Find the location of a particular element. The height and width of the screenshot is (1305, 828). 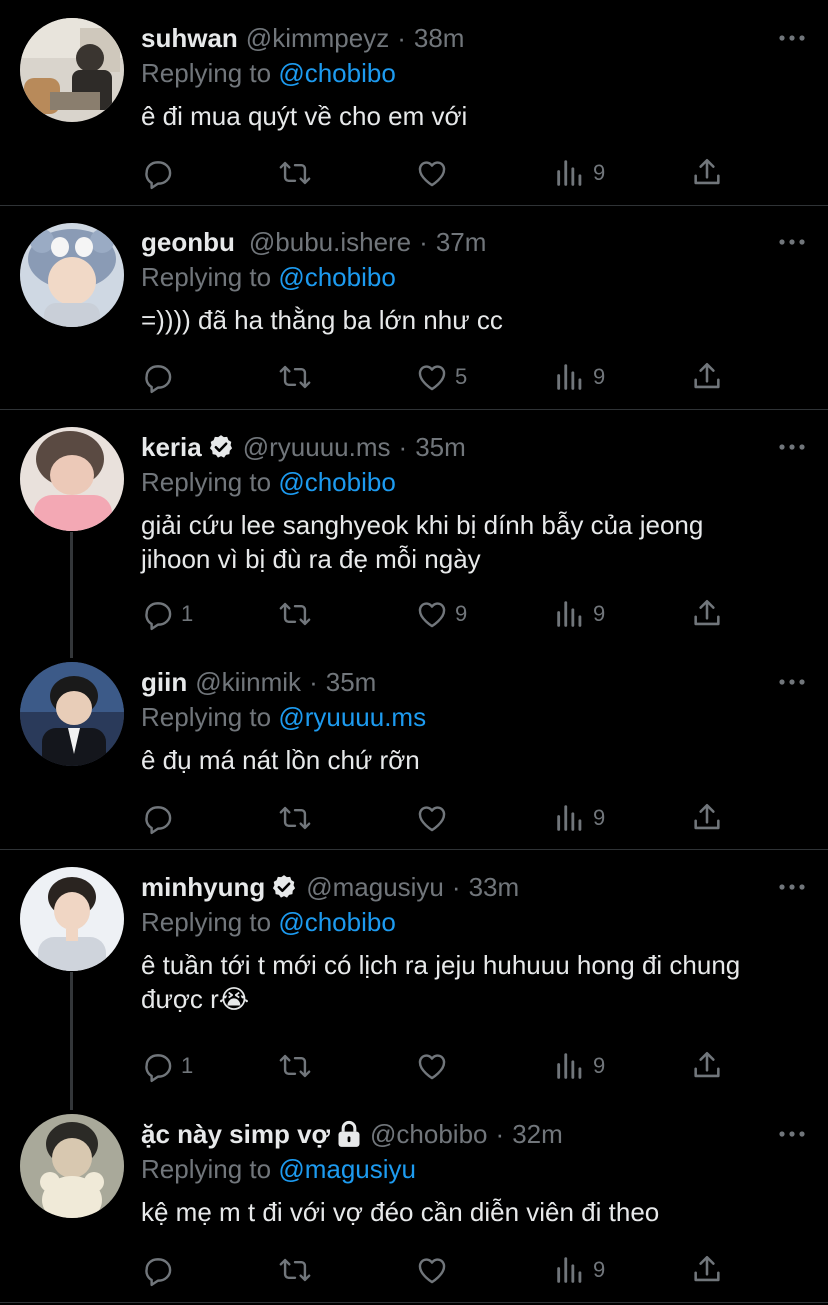

mention-link: @magusiyu is located at coordinates (347, 1169).